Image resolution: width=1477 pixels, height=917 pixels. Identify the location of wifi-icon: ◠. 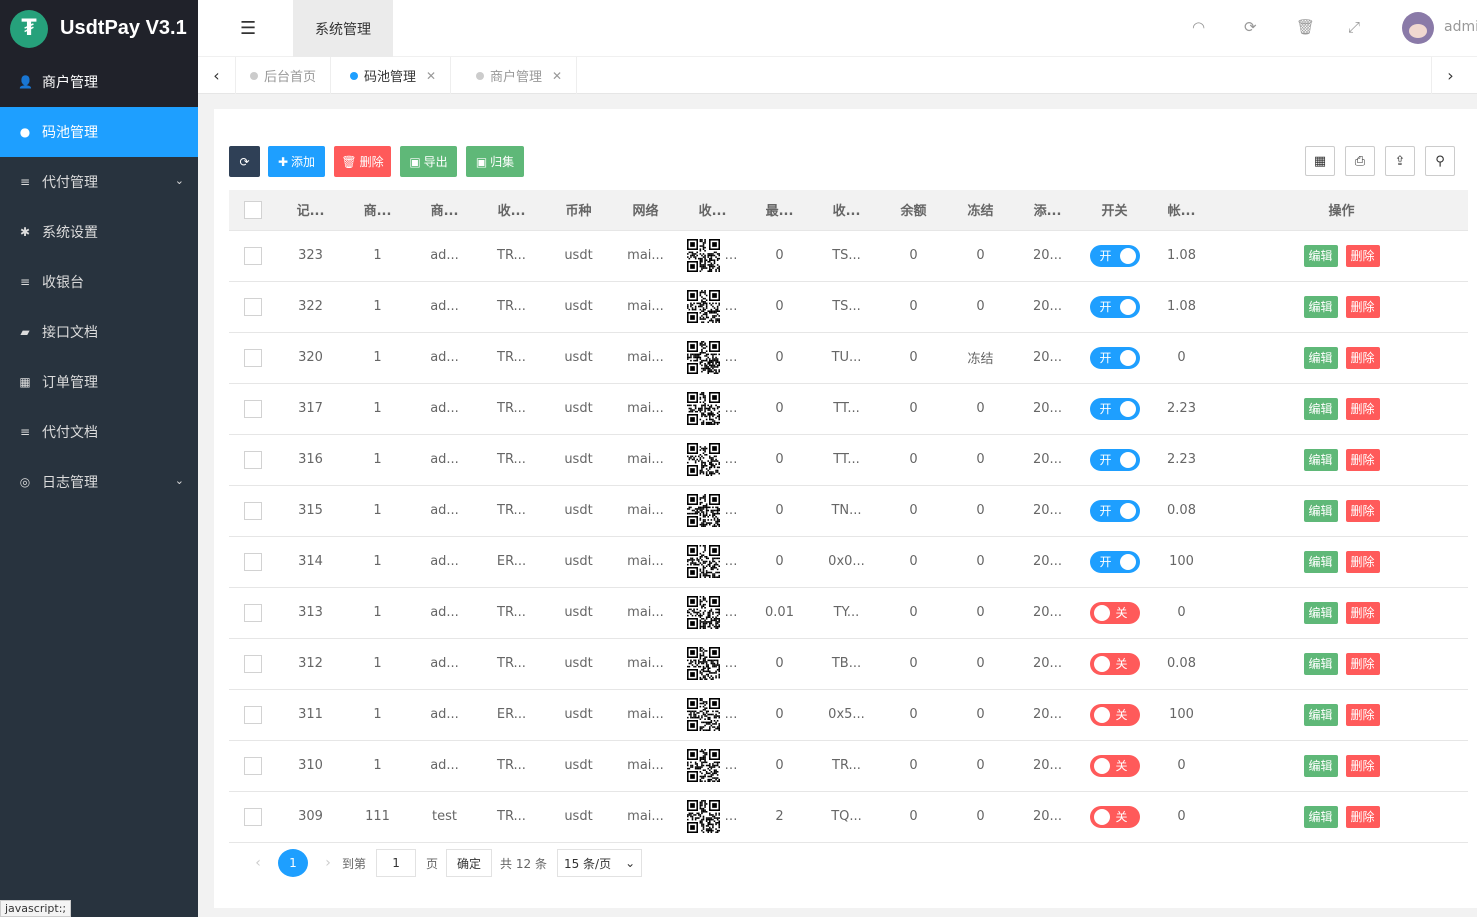
(1198, 27).